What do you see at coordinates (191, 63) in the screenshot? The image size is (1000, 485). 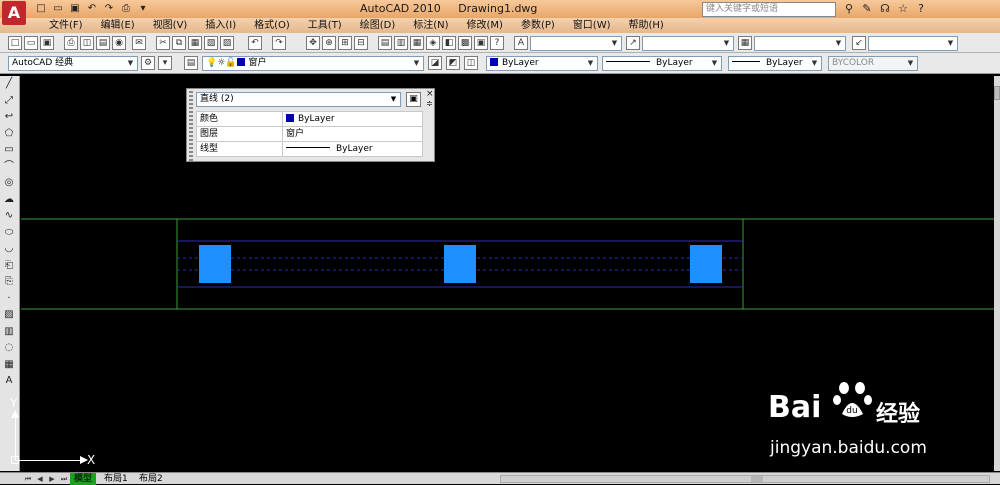 I see `layer-manager-icon: ▤` at bounding box center [191, 63].